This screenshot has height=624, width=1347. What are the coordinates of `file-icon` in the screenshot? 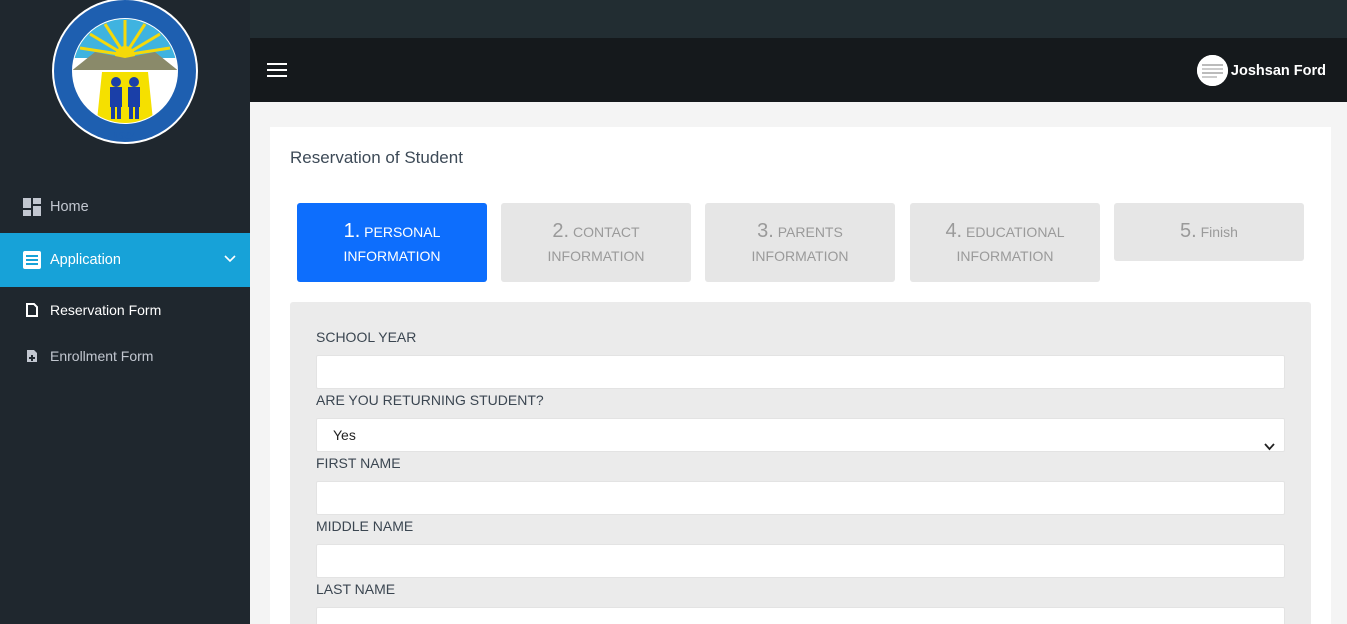 It's located at (33, 310).